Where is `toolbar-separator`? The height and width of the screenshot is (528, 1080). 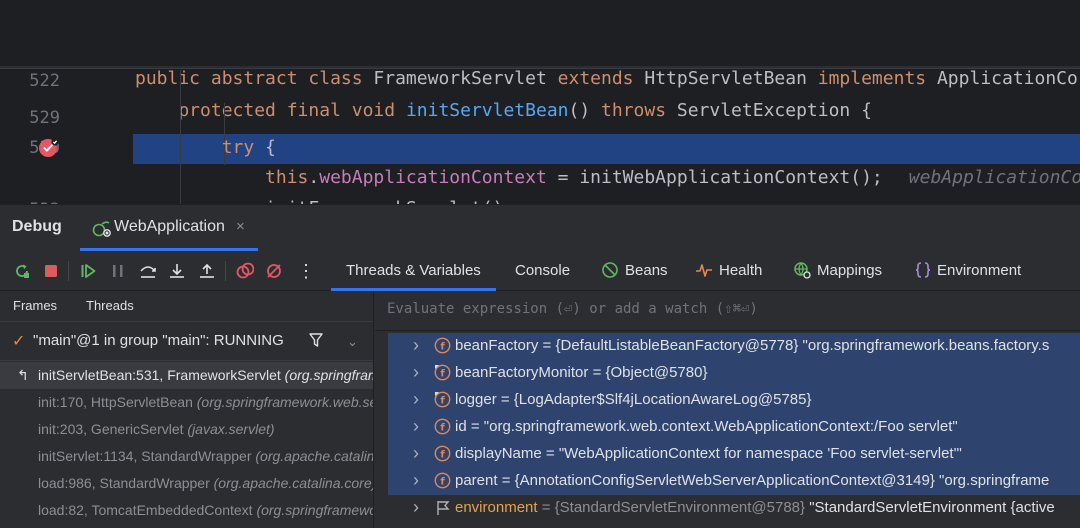 toolbar-separator is located at coordinates (225, 271).